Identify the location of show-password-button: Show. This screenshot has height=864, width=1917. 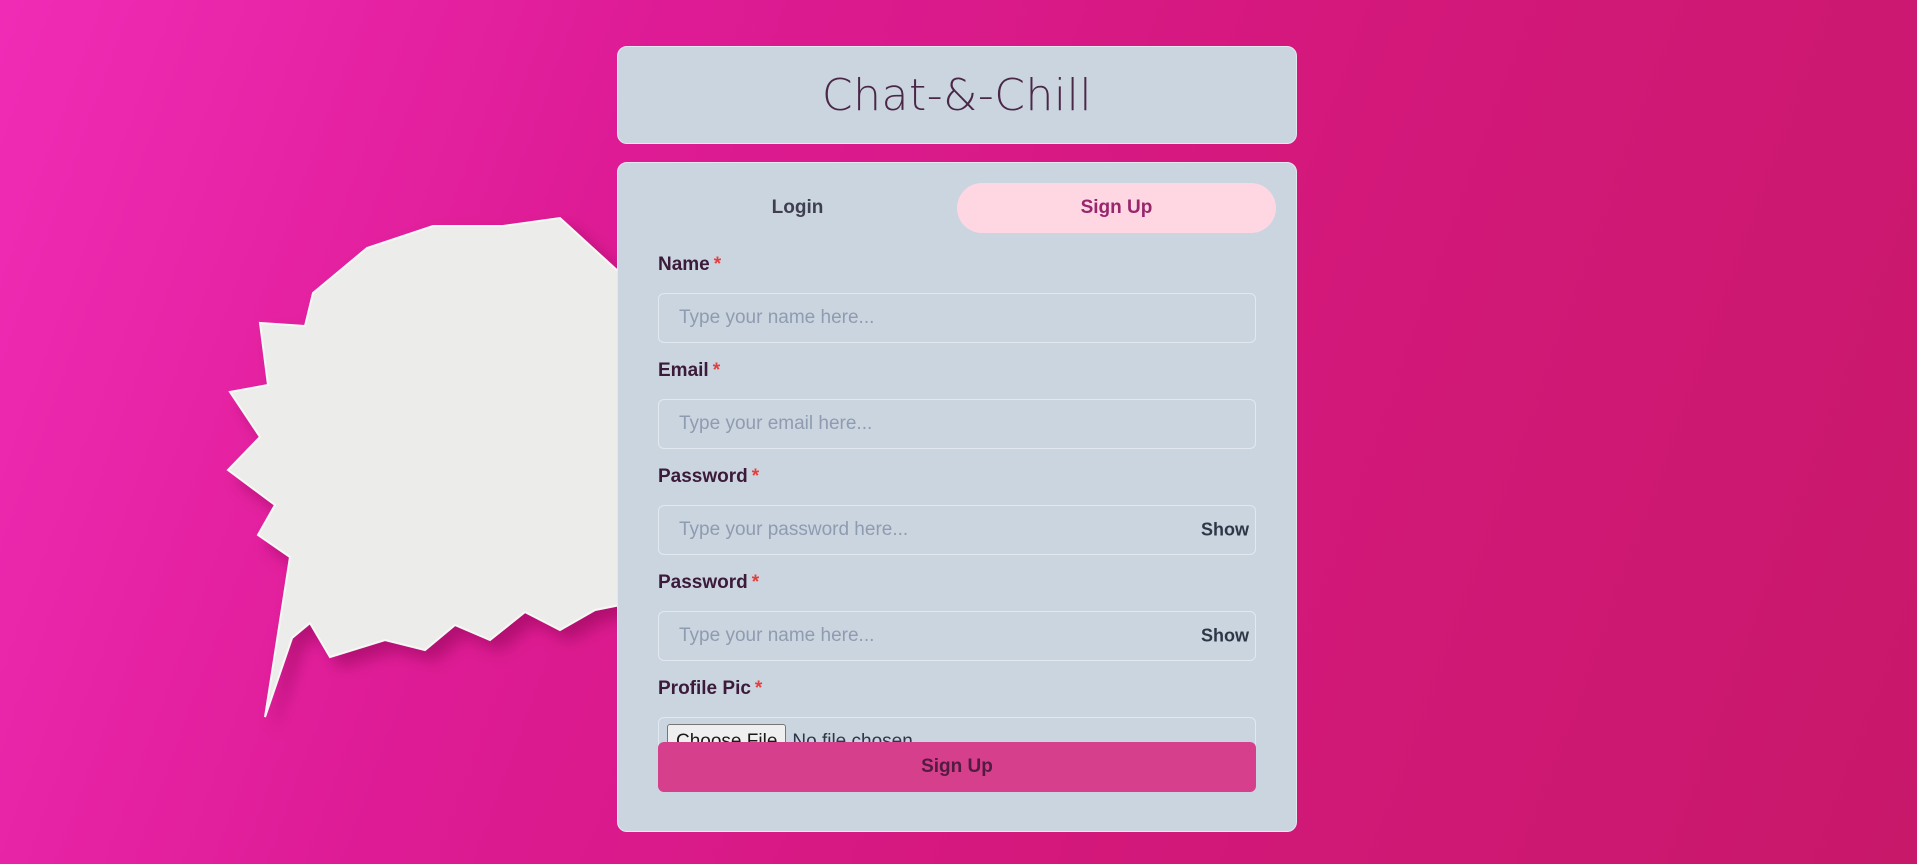
(1225, 530).